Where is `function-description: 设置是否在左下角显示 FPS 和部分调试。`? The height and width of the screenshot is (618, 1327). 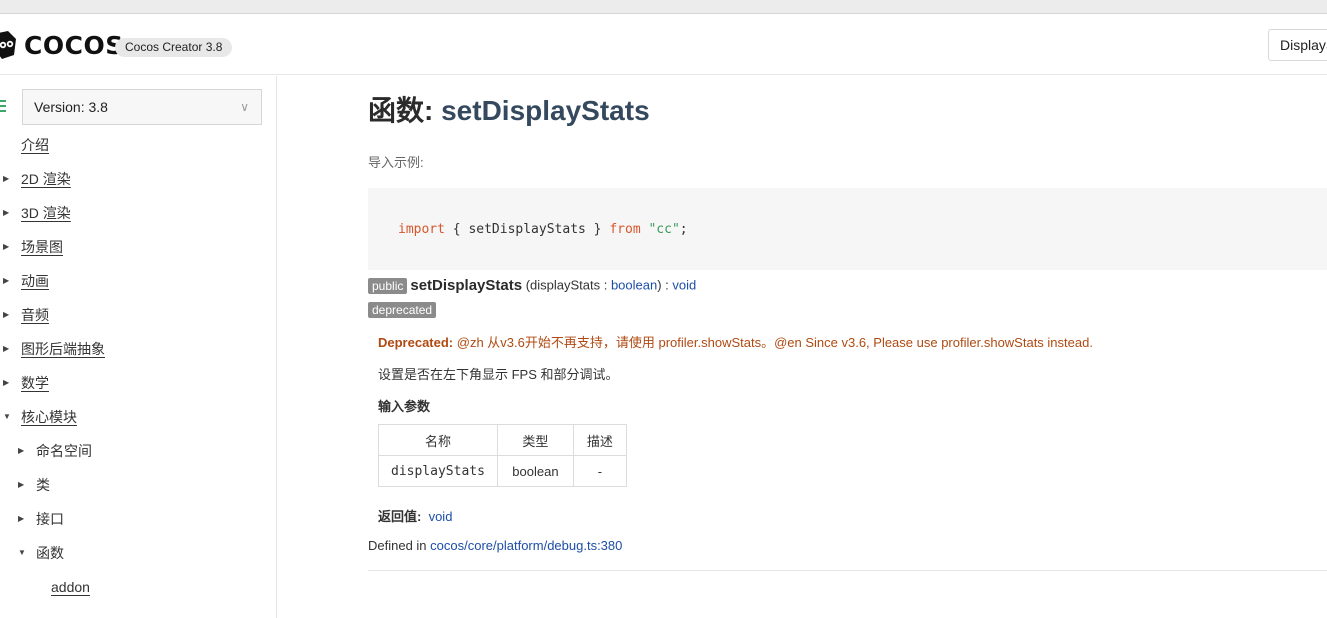 function-description: 设置是否在左下角显示 FPS 和部分调试。 is located at coordinates (498, 374).